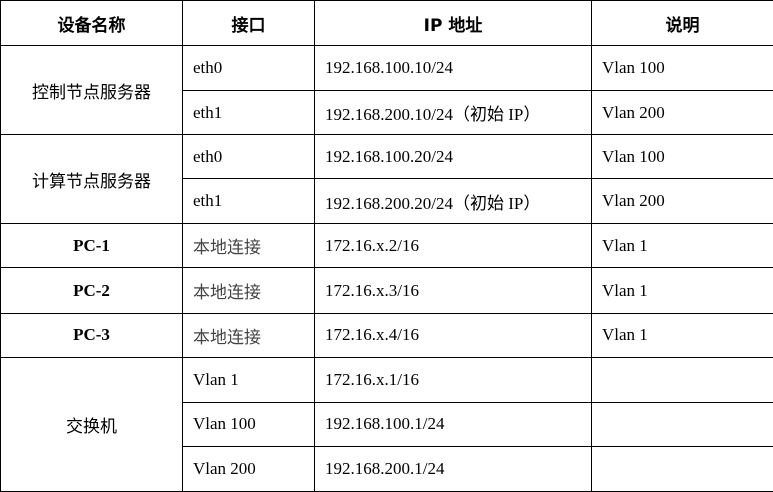  What do you see at coordinates (248, 424) in the screenshot?
I see `interface-cell: Vlan 100` at bounding box center [248, 424].